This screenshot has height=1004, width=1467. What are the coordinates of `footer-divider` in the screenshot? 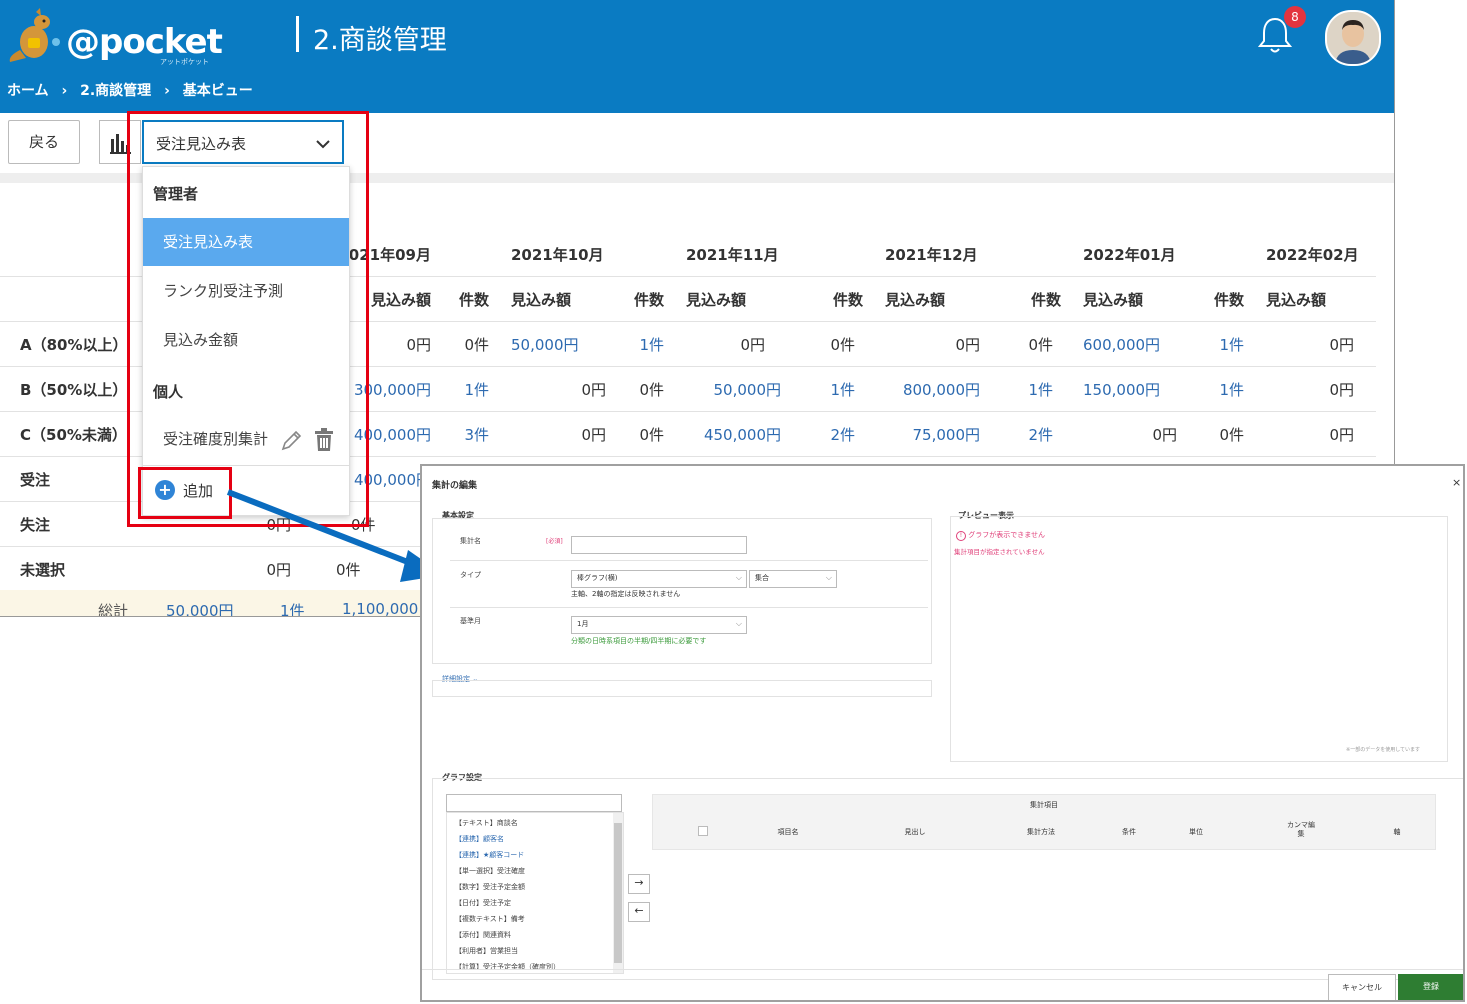 It's located at (942, 969).